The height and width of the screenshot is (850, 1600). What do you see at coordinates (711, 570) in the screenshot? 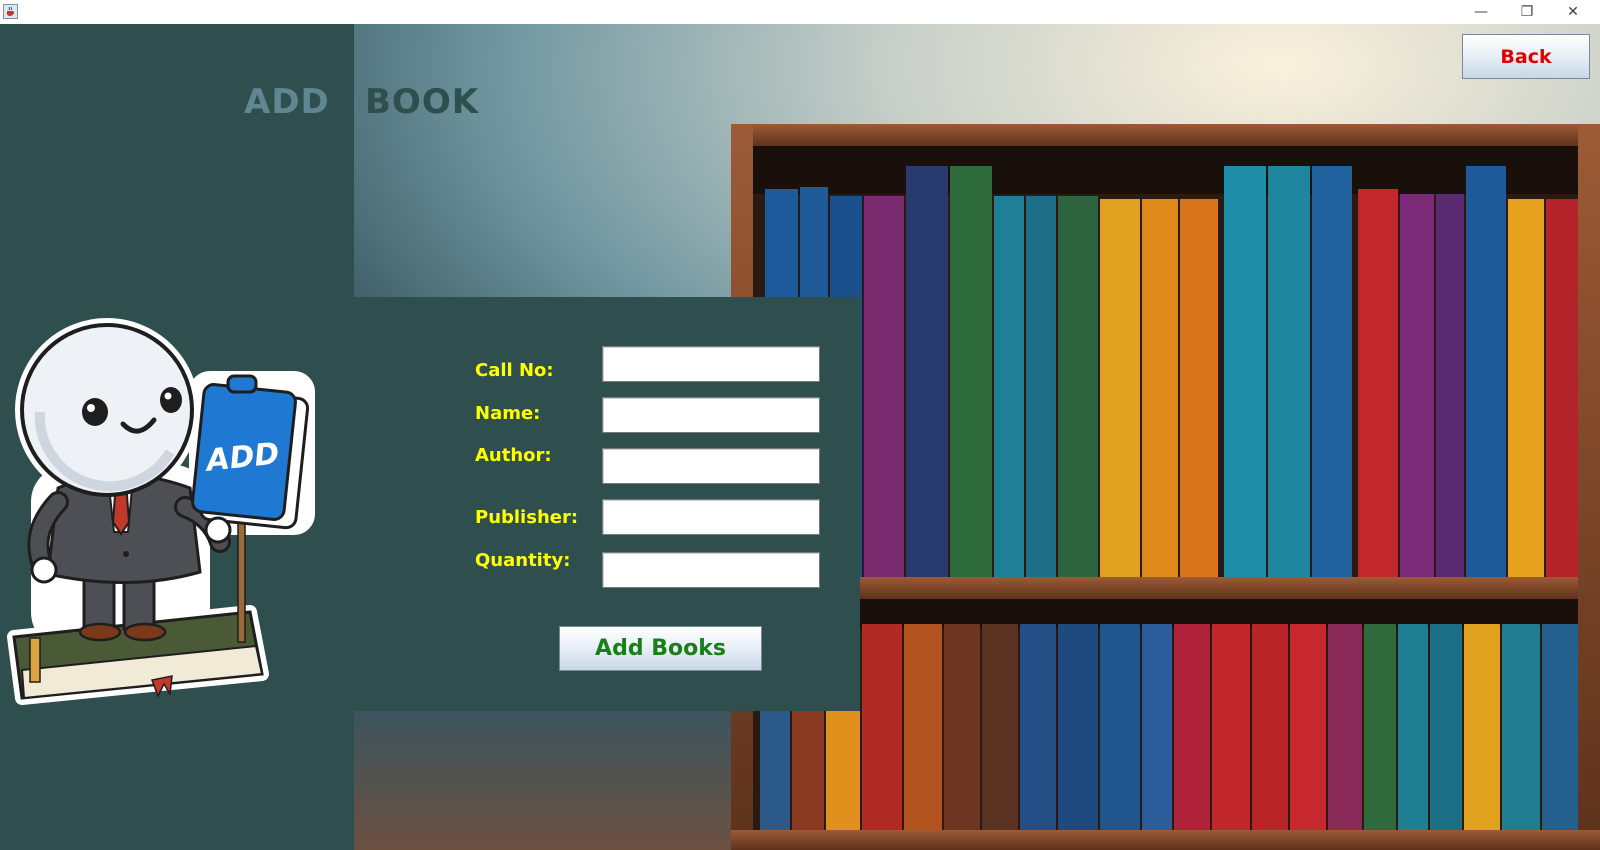
I see `quantity-input` at bounding box center [711, 570].